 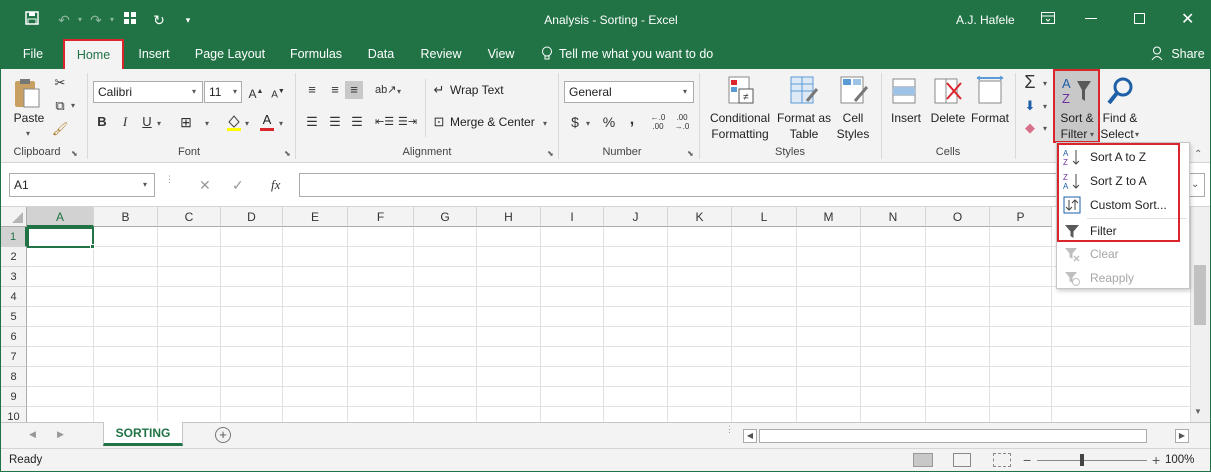 What do you see at coordinates (194, 91) in the screenshot?
I see `font-name-dropdown-icon: ▾` at bounding box center [194, 91].